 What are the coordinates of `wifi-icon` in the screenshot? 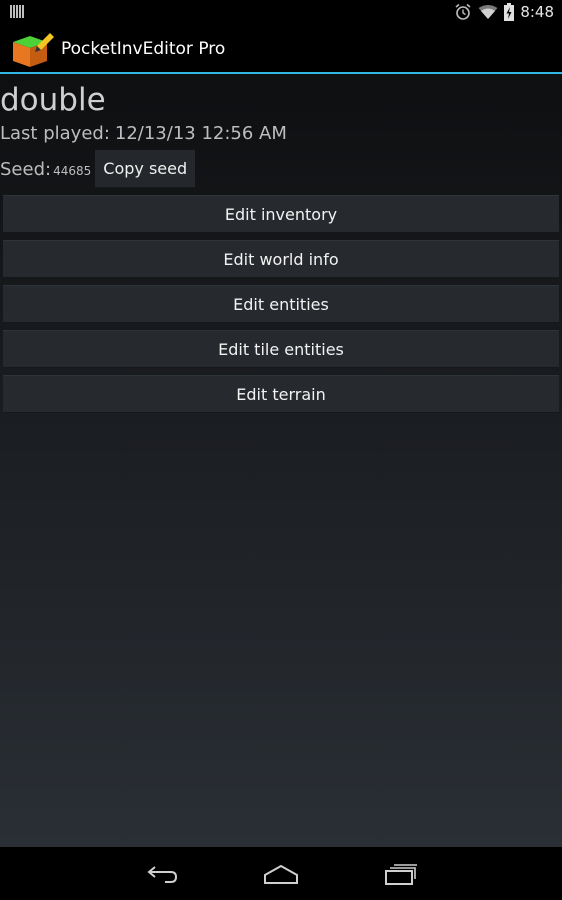 It's located at (488, 12).